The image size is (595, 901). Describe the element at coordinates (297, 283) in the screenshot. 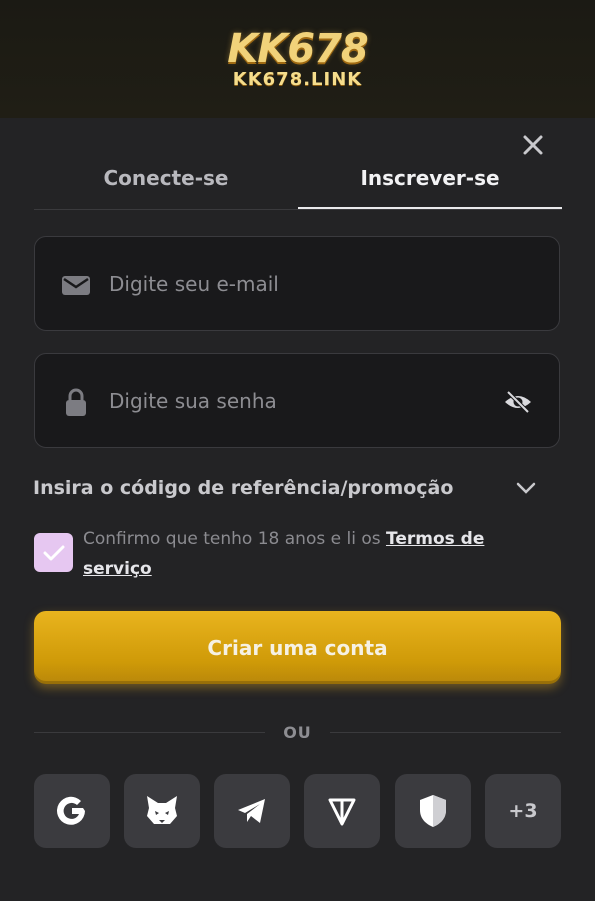

I see `email-field: Digite seu e-mail` at that location.